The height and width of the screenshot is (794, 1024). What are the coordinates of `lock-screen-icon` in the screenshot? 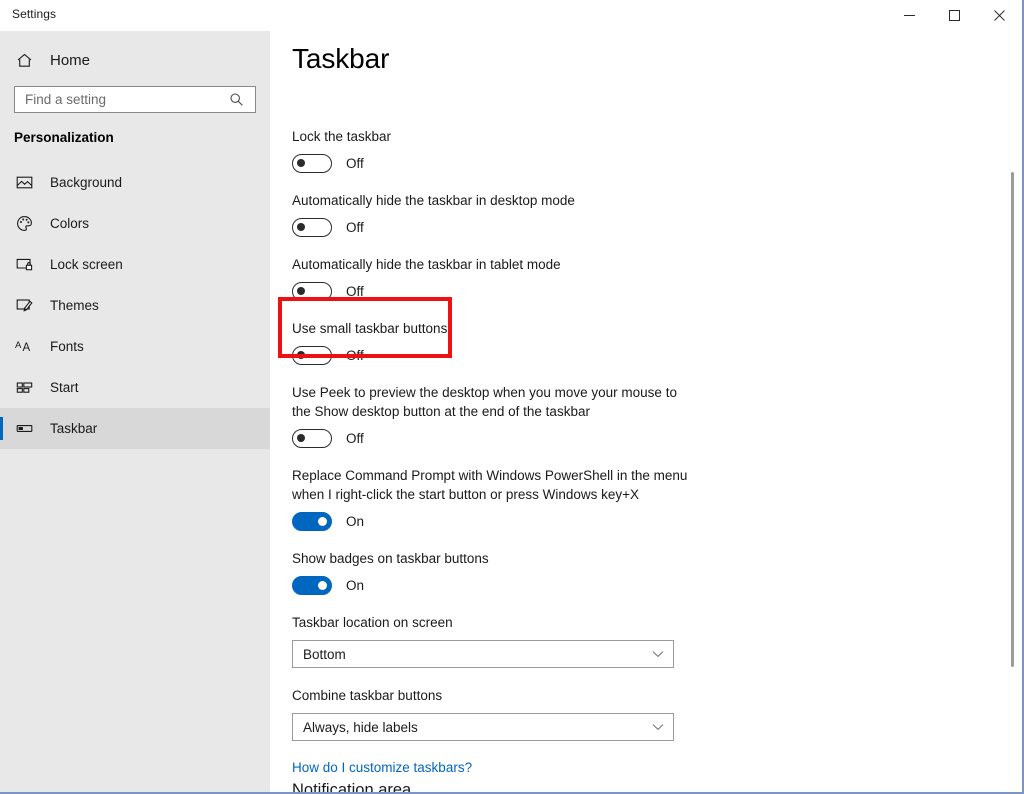 It's located at (24, 264).